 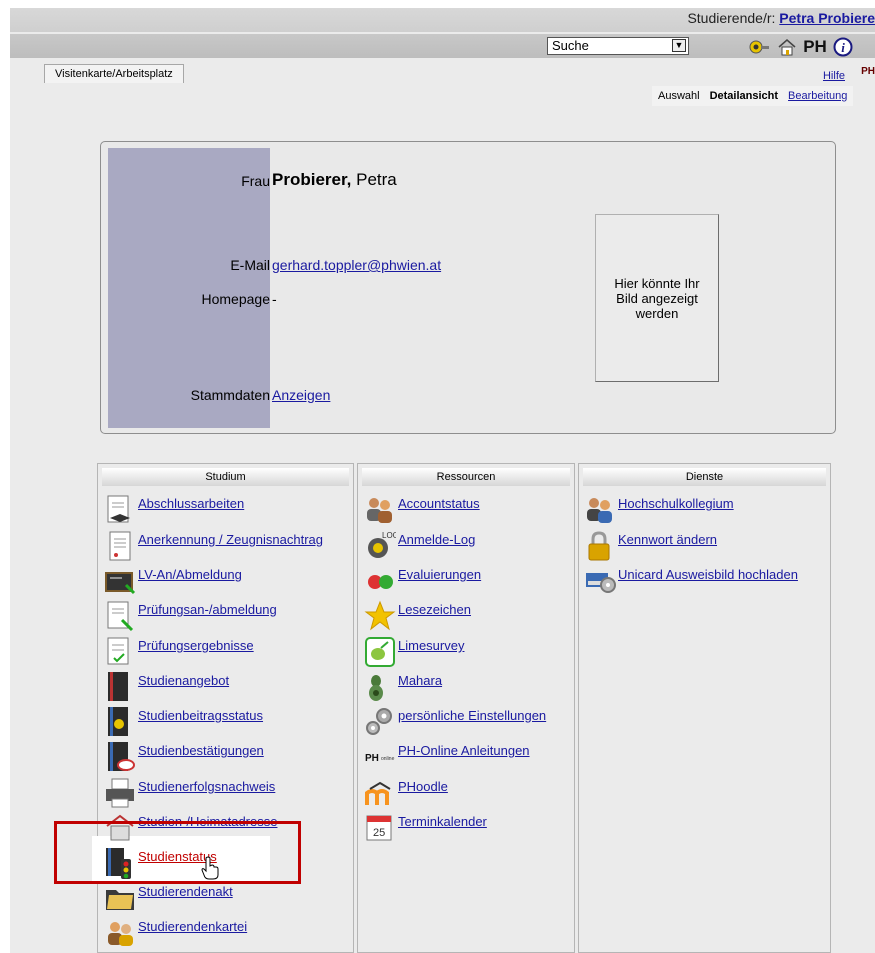 What do you see at coordinates (425, 828) in the screenshot?
I see `list-item-terminkalender: 25 Terminkalender` at bounding box center [425, 828].